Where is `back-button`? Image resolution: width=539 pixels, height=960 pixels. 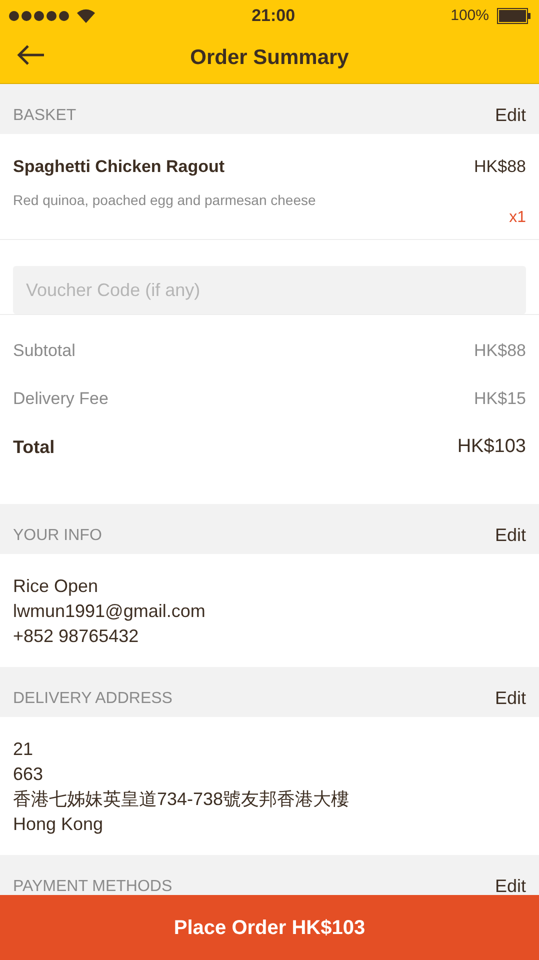
back-button is located at coordinates (31, 55).